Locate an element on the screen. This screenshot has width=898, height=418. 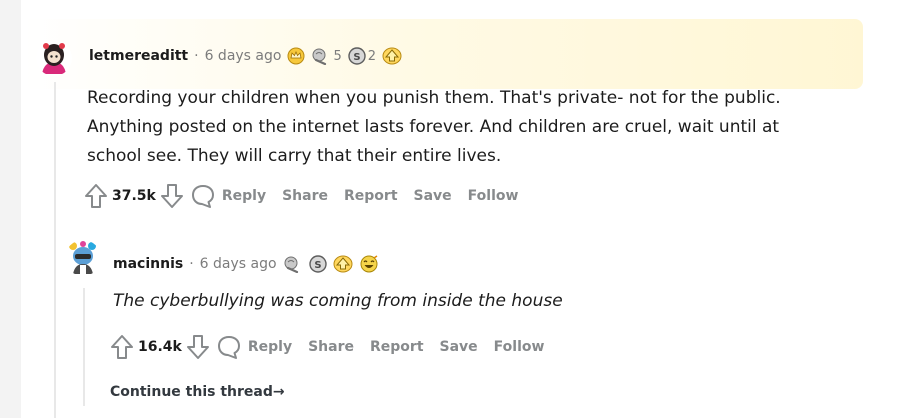
thread-line is located at coordinates (55, 250).